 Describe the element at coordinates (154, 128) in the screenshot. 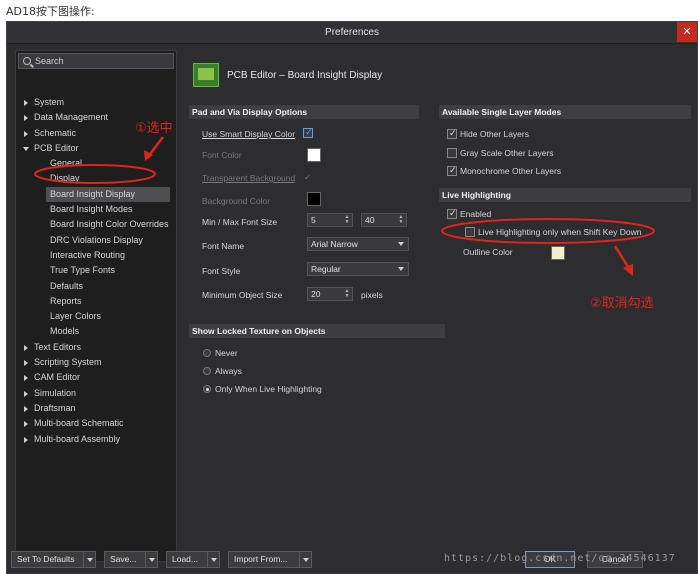

I see `annotation-select: ①选中` at that location.